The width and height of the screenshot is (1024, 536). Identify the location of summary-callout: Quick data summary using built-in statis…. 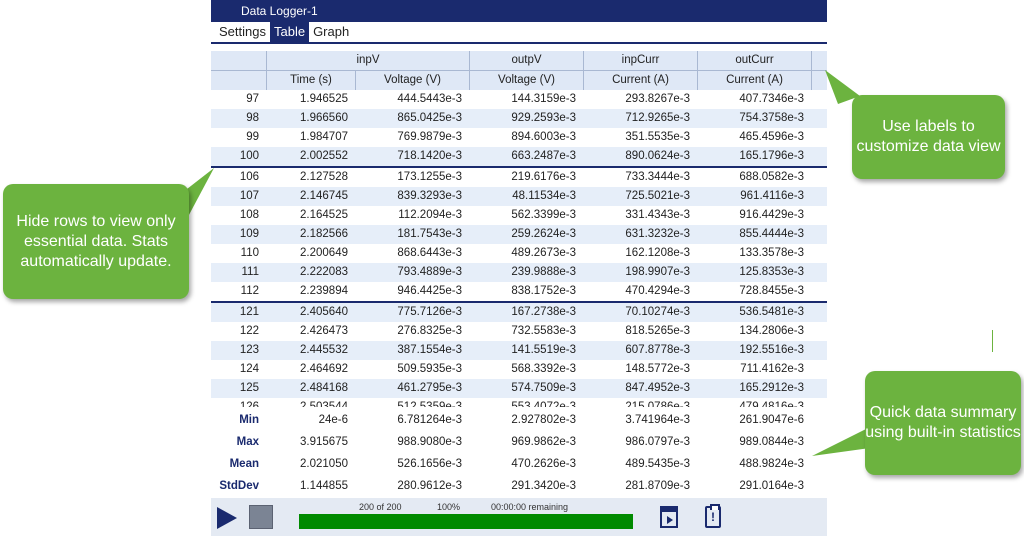
(943, 423).